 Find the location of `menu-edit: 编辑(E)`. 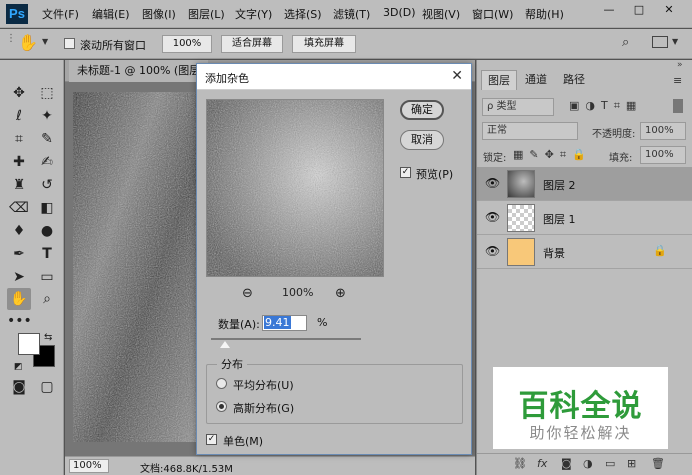

menu-edit: 编辑(E) is located at coordinates (111, 14).